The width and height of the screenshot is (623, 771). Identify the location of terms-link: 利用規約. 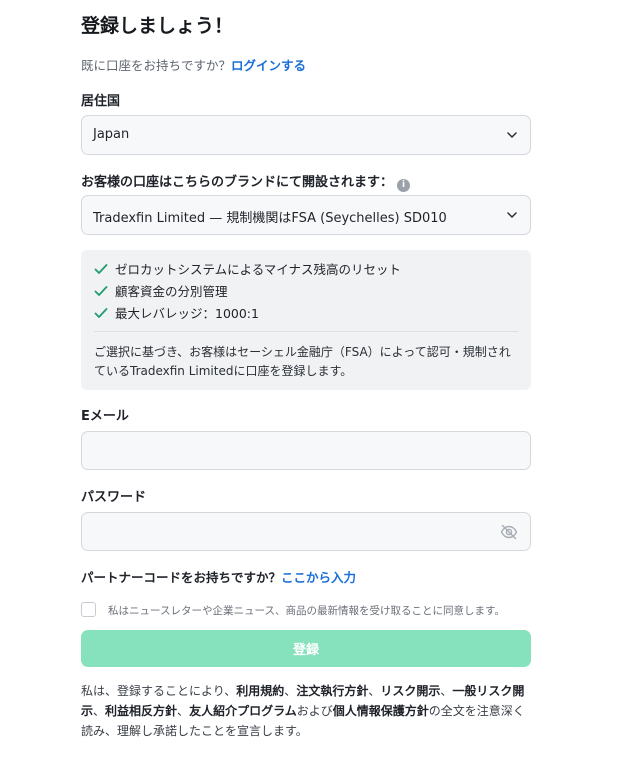
(260, 691).